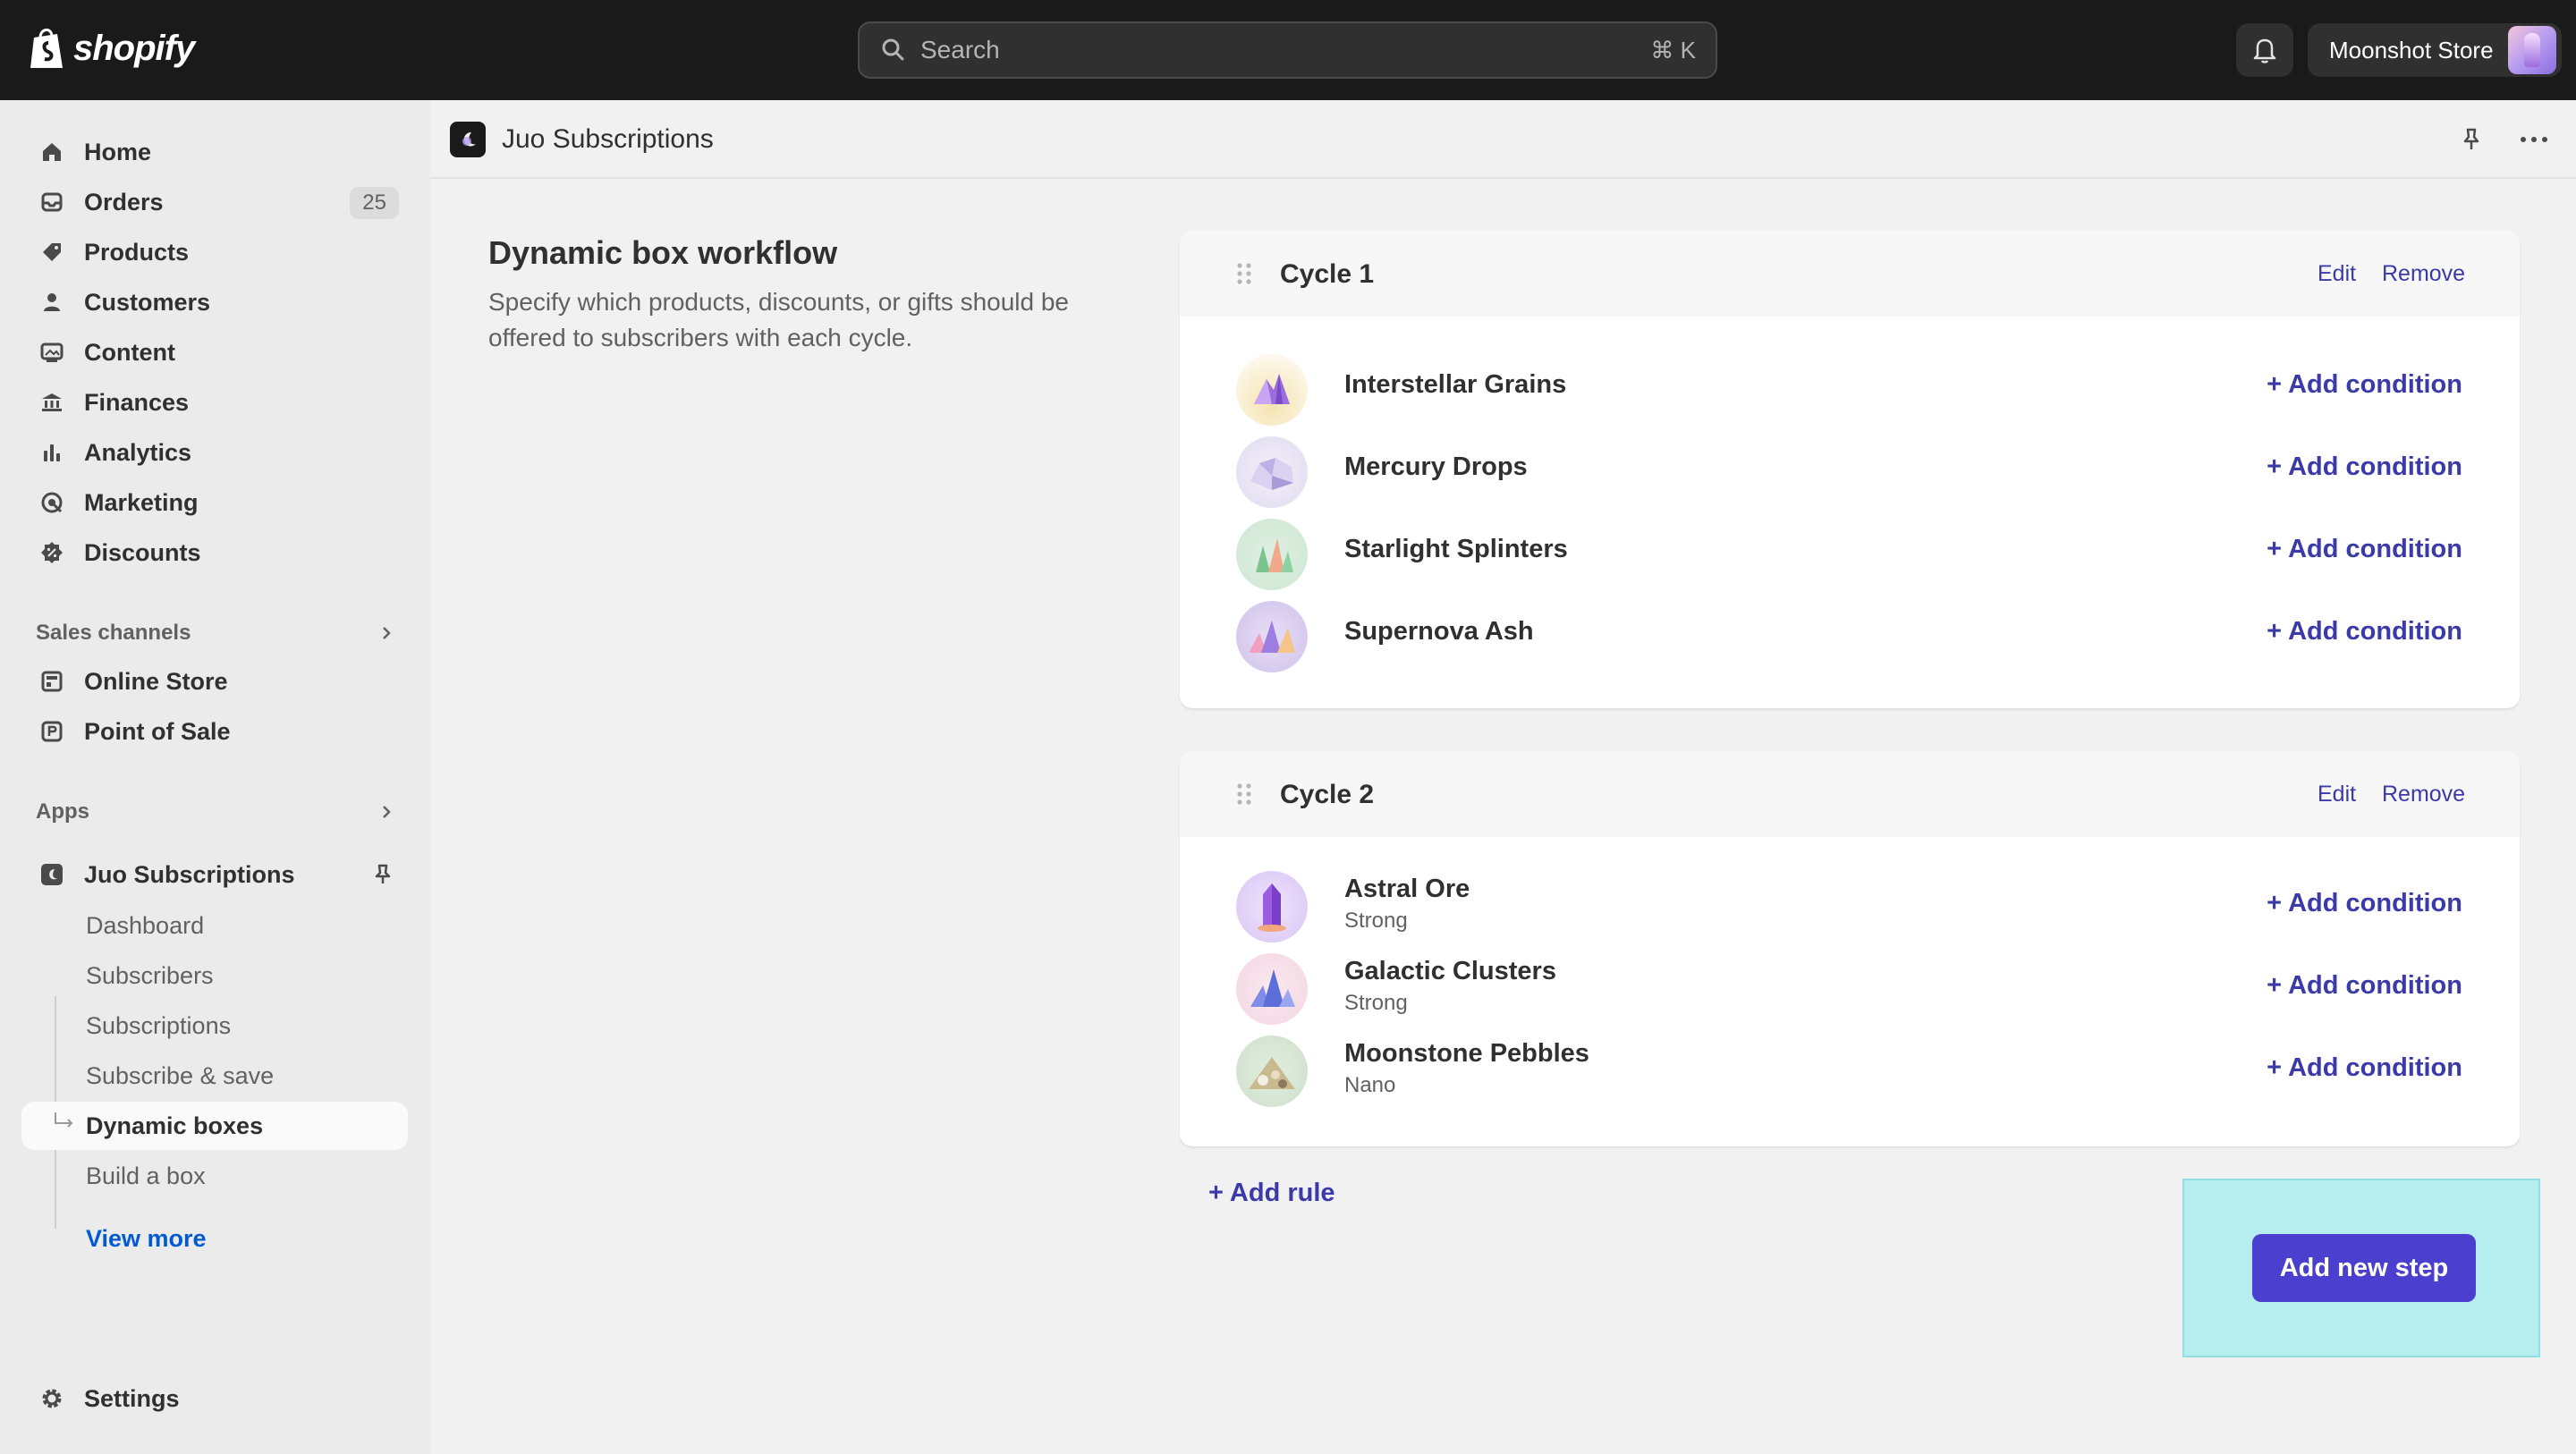  Describe the element at coordinates (214, 302) in the screenshot. I see `sidebar-item-customers: Customers` at that location.